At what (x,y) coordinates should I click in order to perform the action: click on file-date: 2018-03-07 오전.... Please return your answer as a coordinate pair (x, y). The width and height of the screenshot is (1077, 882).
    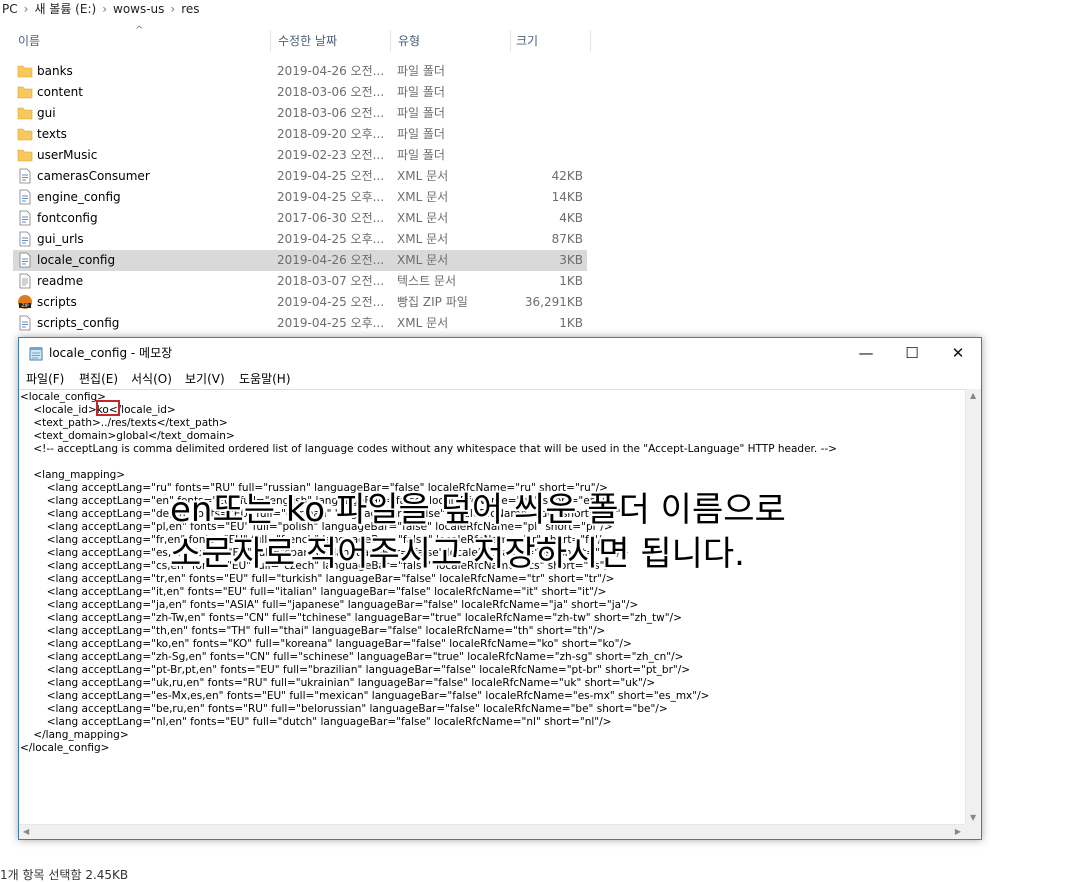
    Looking at the image, I should click on (331, 281).